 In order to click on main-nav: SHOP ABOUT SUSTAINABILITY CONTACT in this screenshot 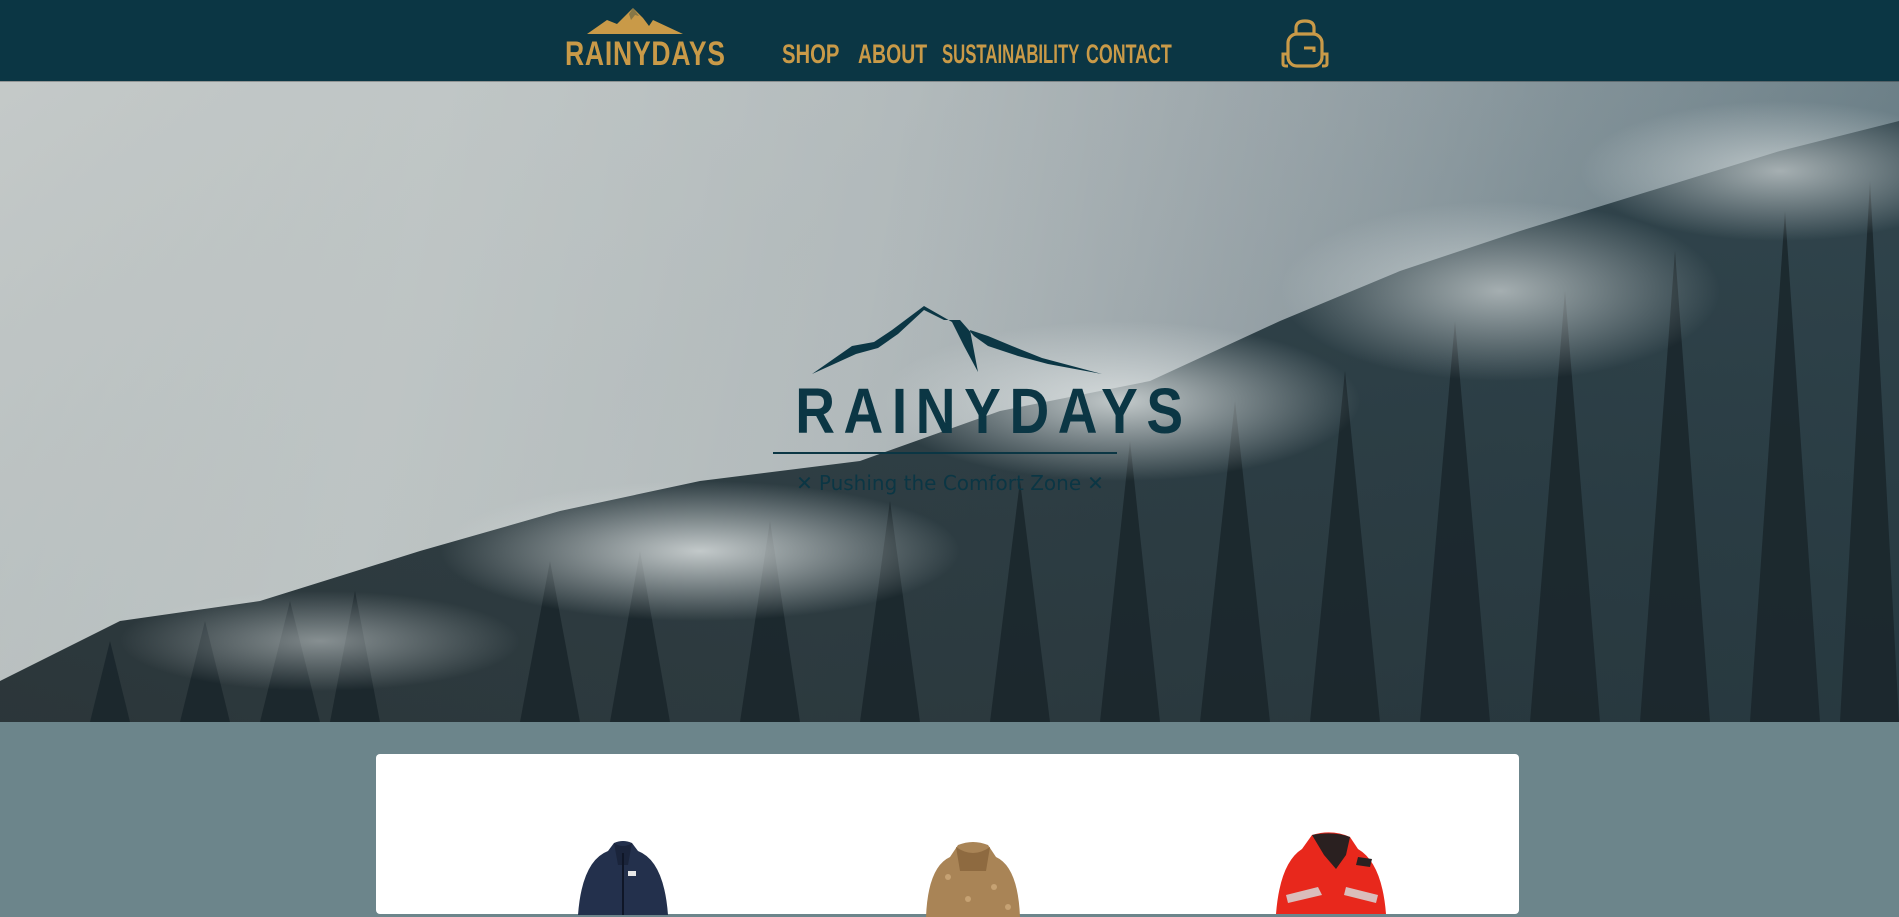, I will do `click(981, 54)`.